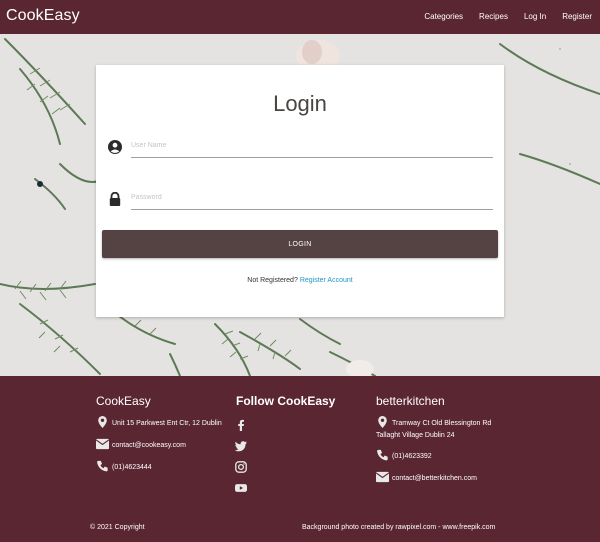 Image resolution: width=600 pixels, height=542 pixels. Describe the element at coordinates (300, 244) in the screenshot. I see `login-button: LOGIN` at that location.